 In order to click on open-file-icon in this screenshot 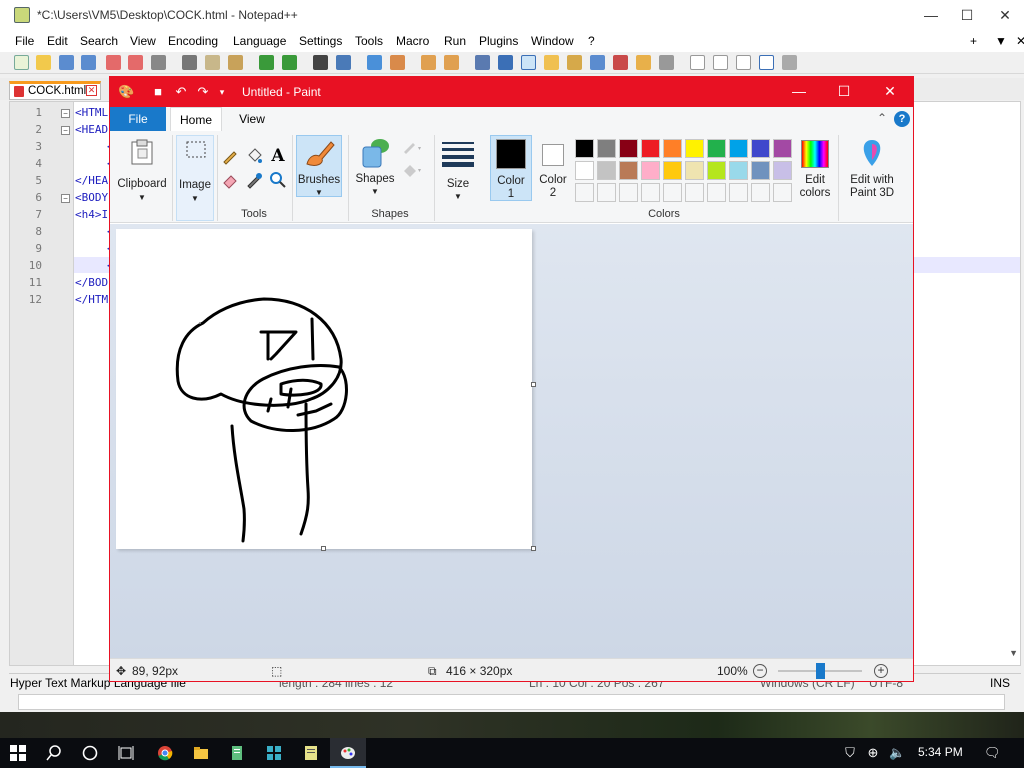, I will do `click(43, 62)`.